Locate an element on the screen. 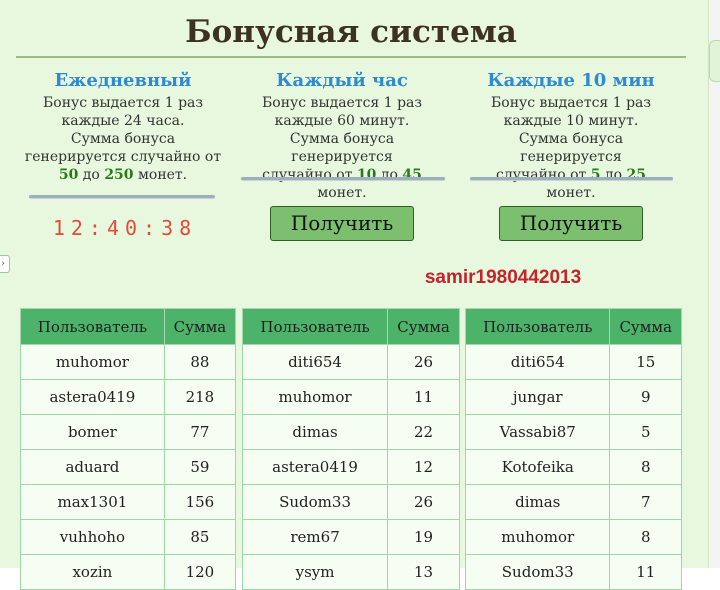  cell-sum: 7 is located at coordinates (645, 502).